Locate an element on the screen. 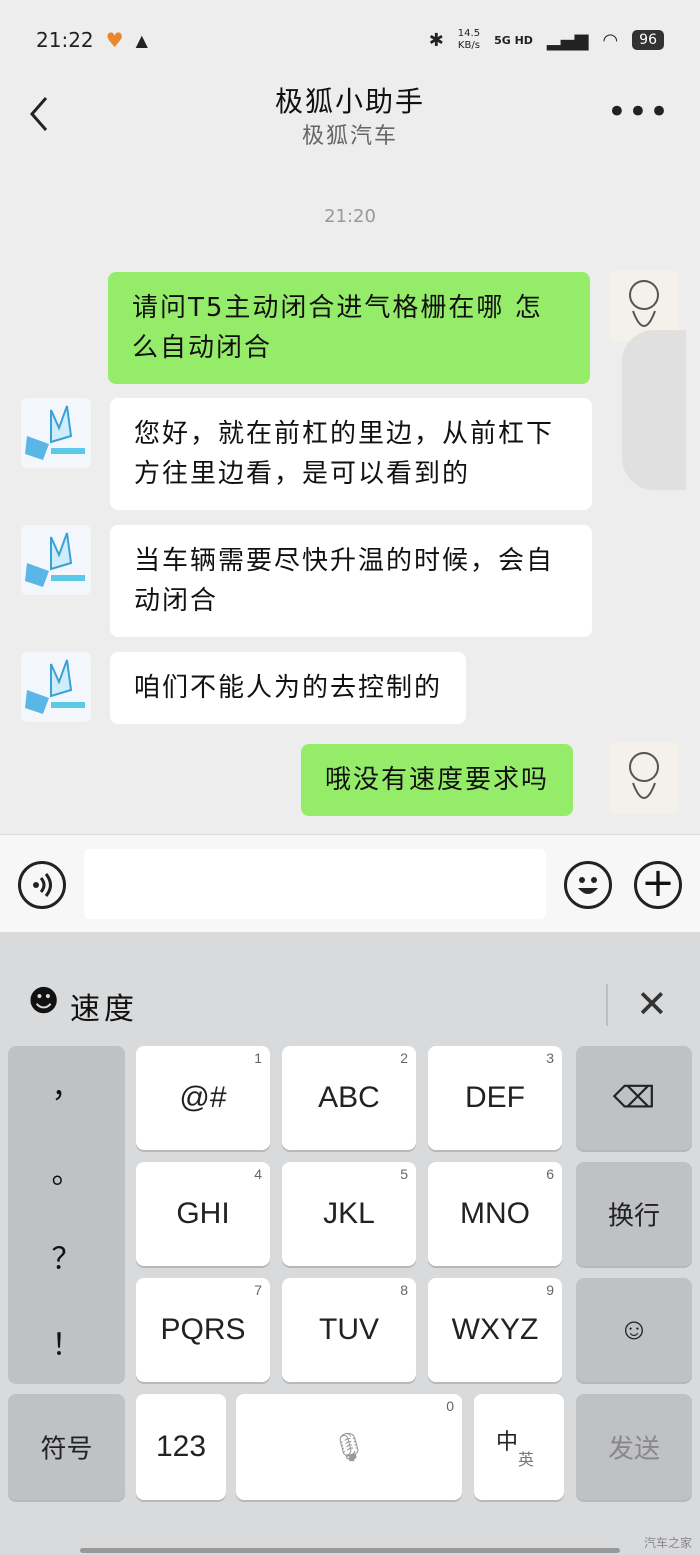  clock: 21:22 is located at coordinates (65, 40).